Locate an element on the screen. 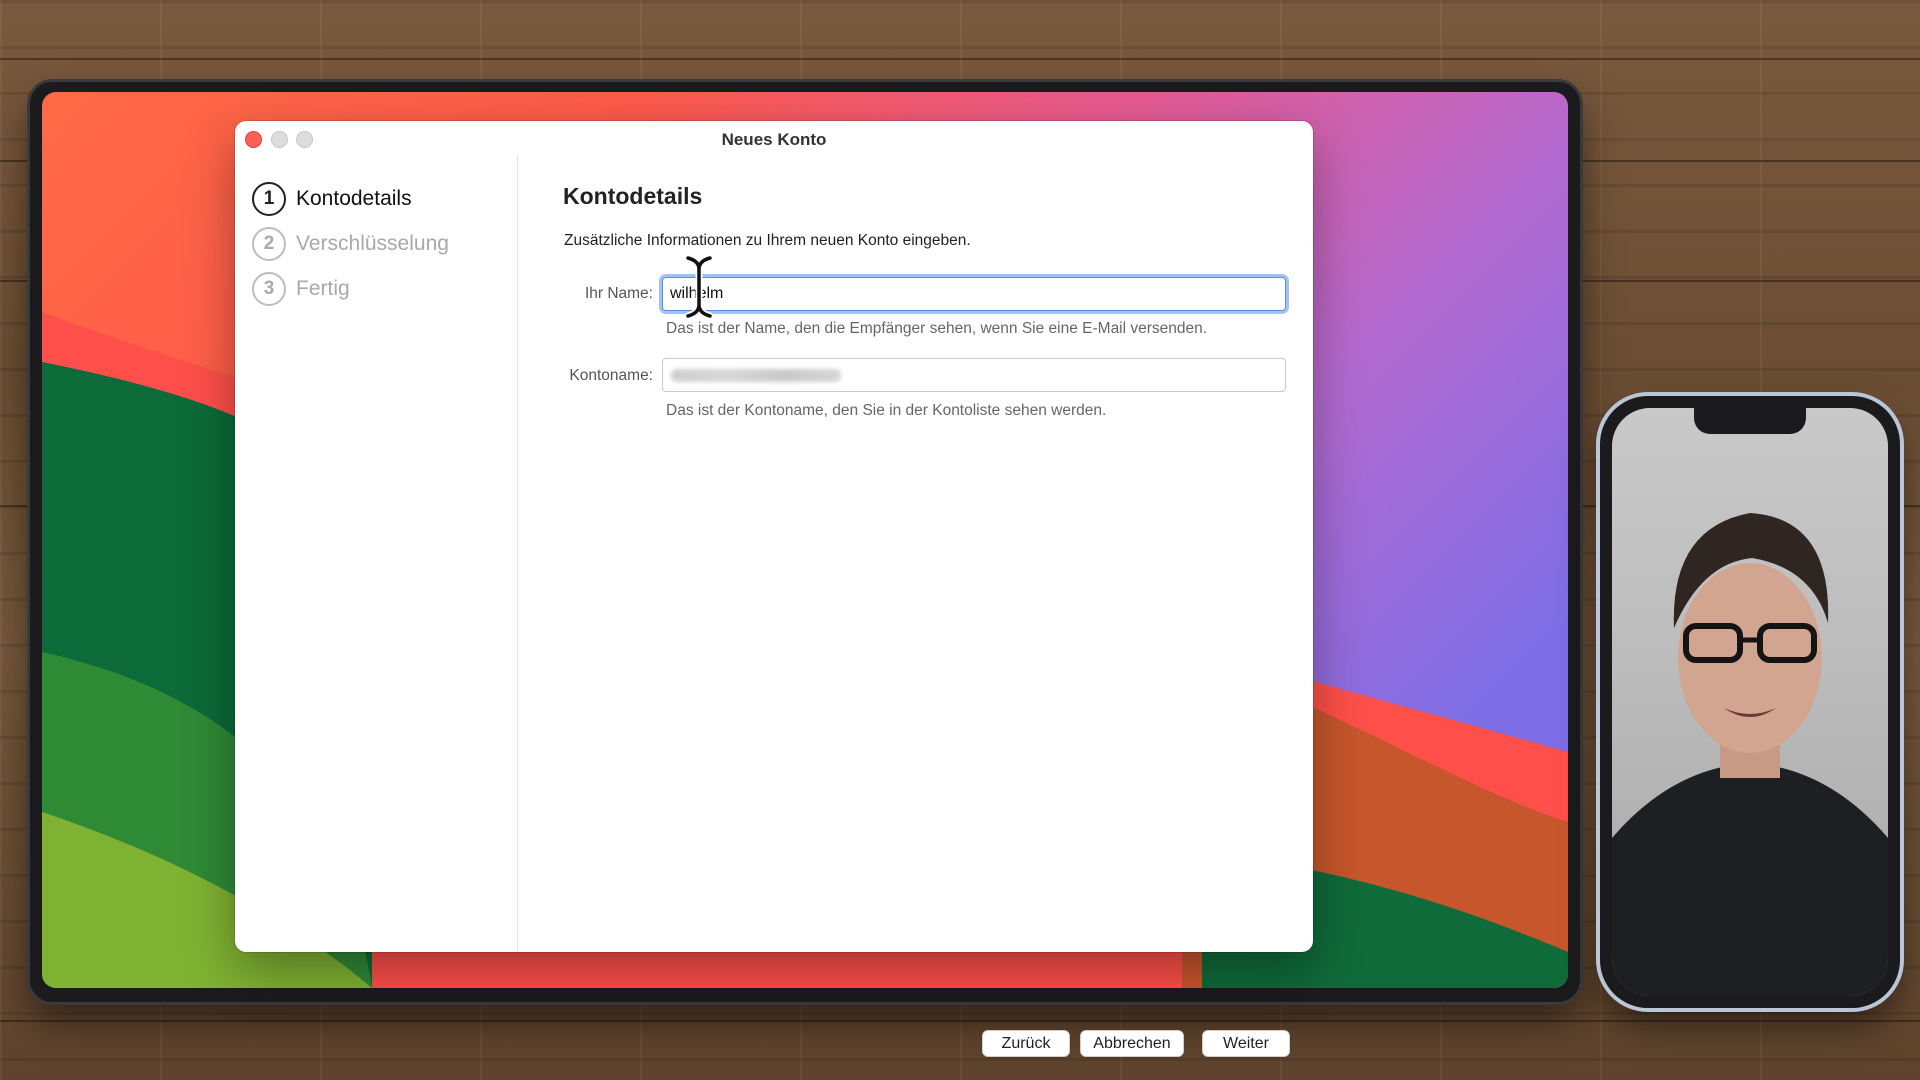  step-label: Fertig is located at coordinates (323, 288).